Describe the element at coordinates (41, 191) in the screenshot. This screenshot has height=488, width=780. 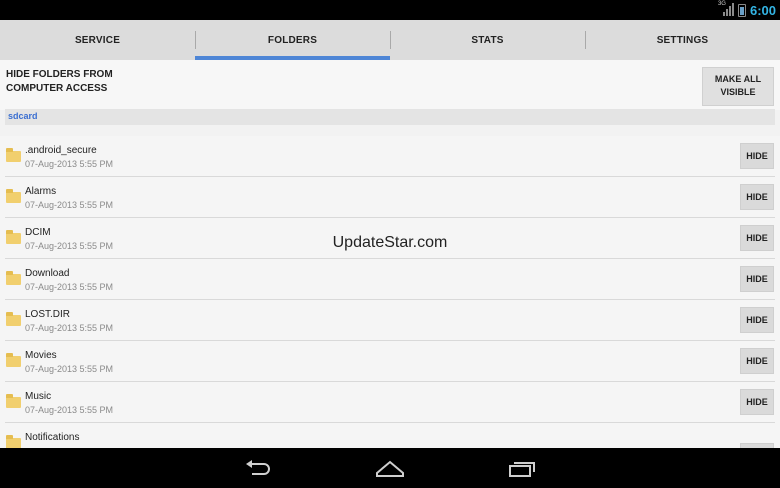
I see `folder-name: Alarms` at that location.